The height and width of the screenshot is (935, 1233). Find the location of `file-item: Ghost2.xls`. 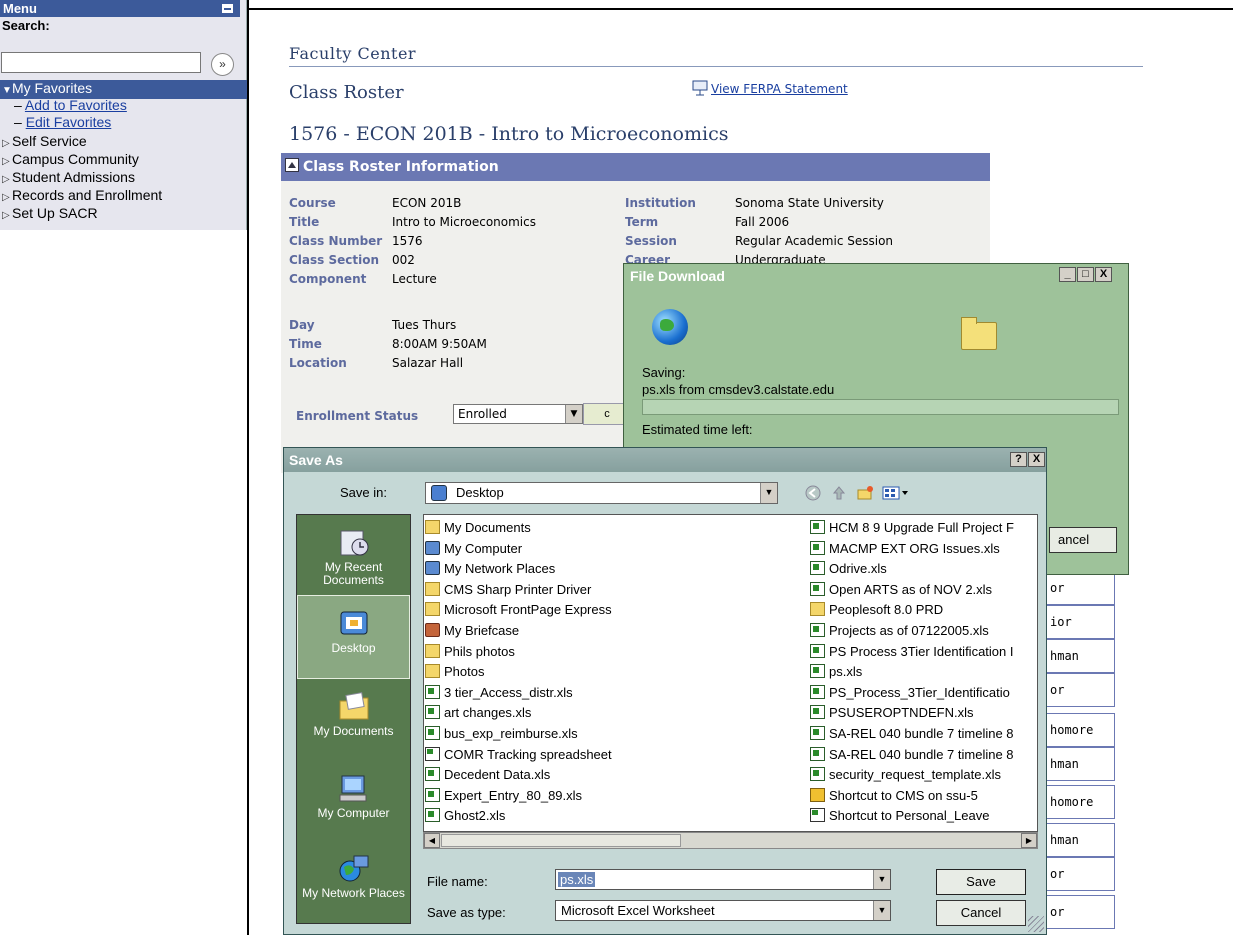

file-item: Ghost2.xls is located at coordinates (464, 815).